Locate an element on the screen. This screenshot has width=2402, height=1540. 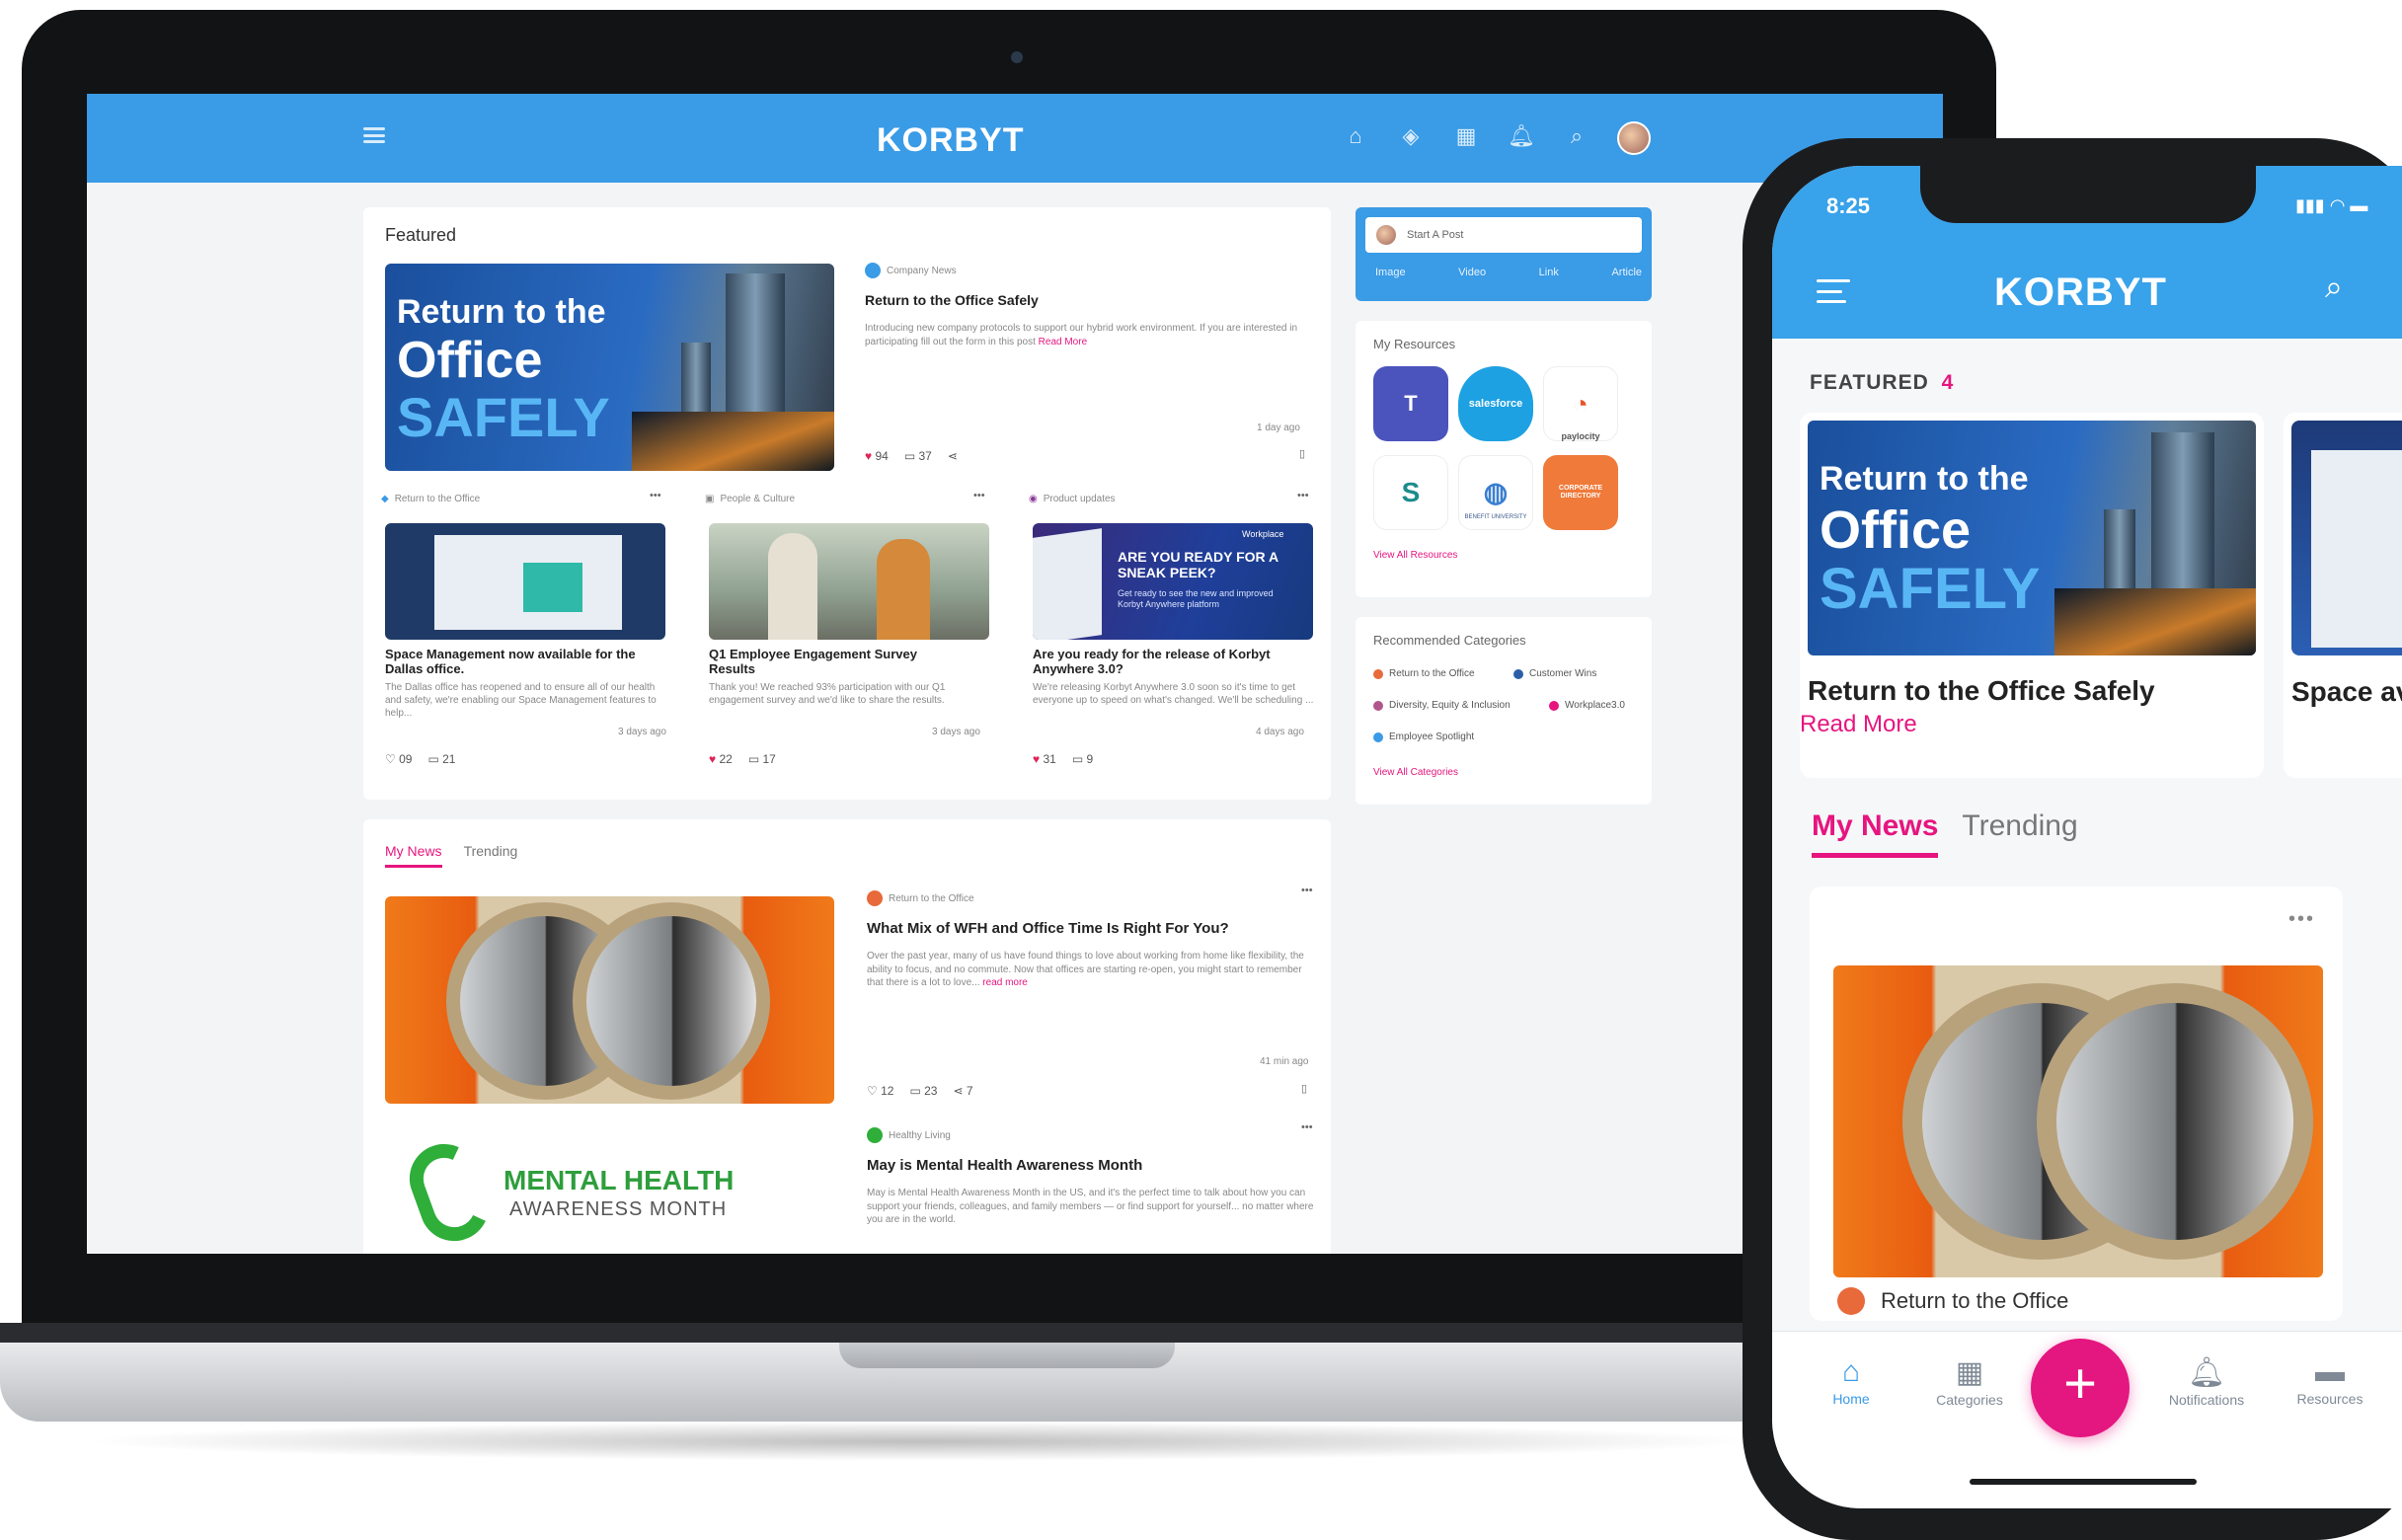
post-action-image: Image is located at coordinates (1390, 272).